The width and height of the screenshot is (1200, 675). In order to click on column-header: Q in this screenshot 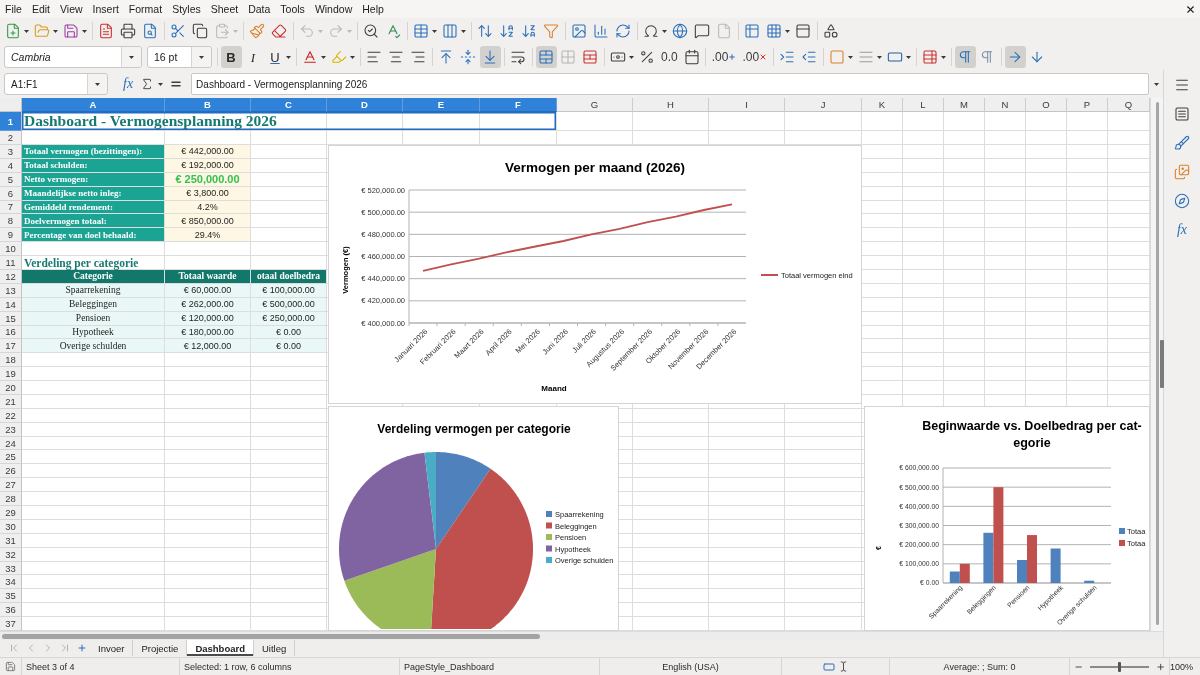, I will do `click(1129, 105)`.